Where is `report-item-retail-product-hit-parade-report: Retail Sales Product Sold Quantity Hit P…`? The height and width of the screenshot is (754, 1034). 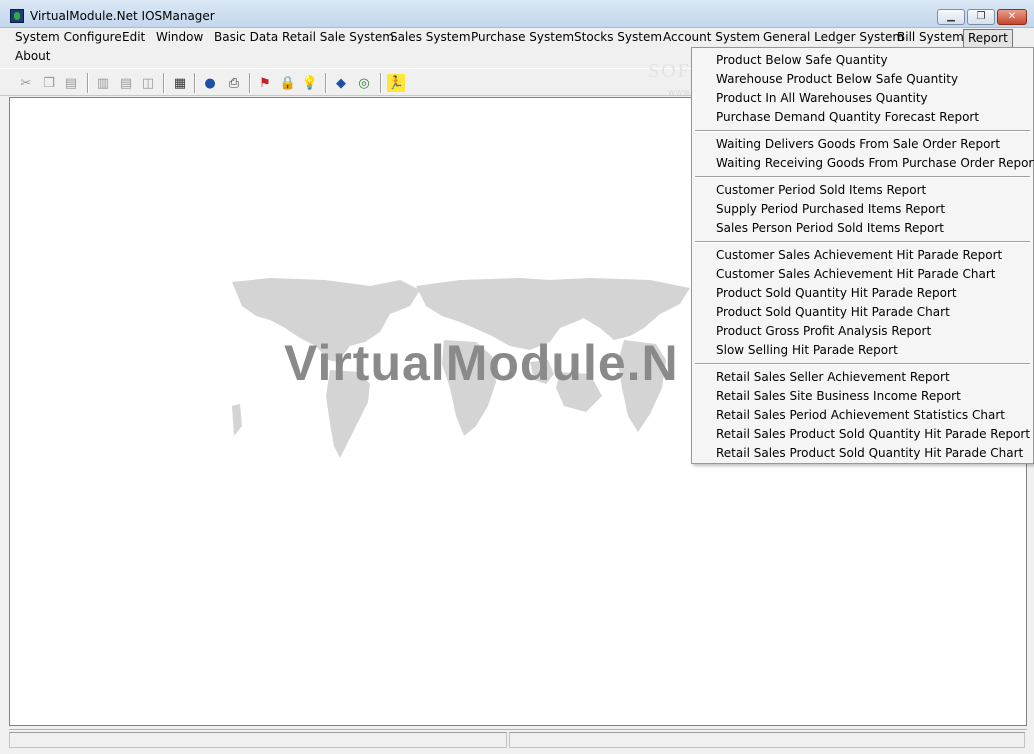
report-item-retail-product-hit-parade-report: Retail Sales Product Sold Quantity Hit P… is located at coordinates (873, 434).